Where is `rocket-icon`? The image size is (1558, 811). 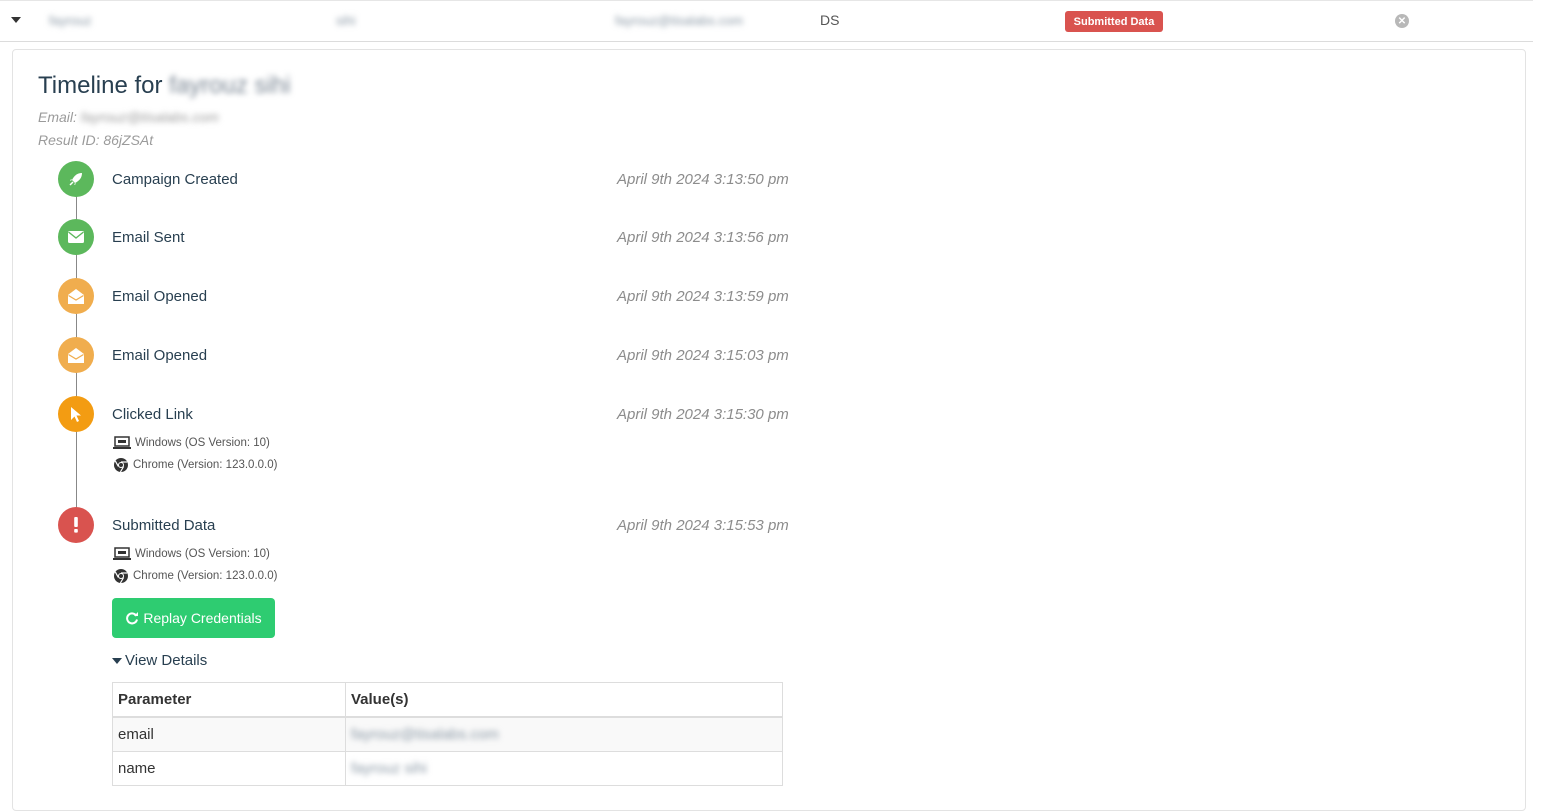 rocket-icon is located at coordinates (76, 179).